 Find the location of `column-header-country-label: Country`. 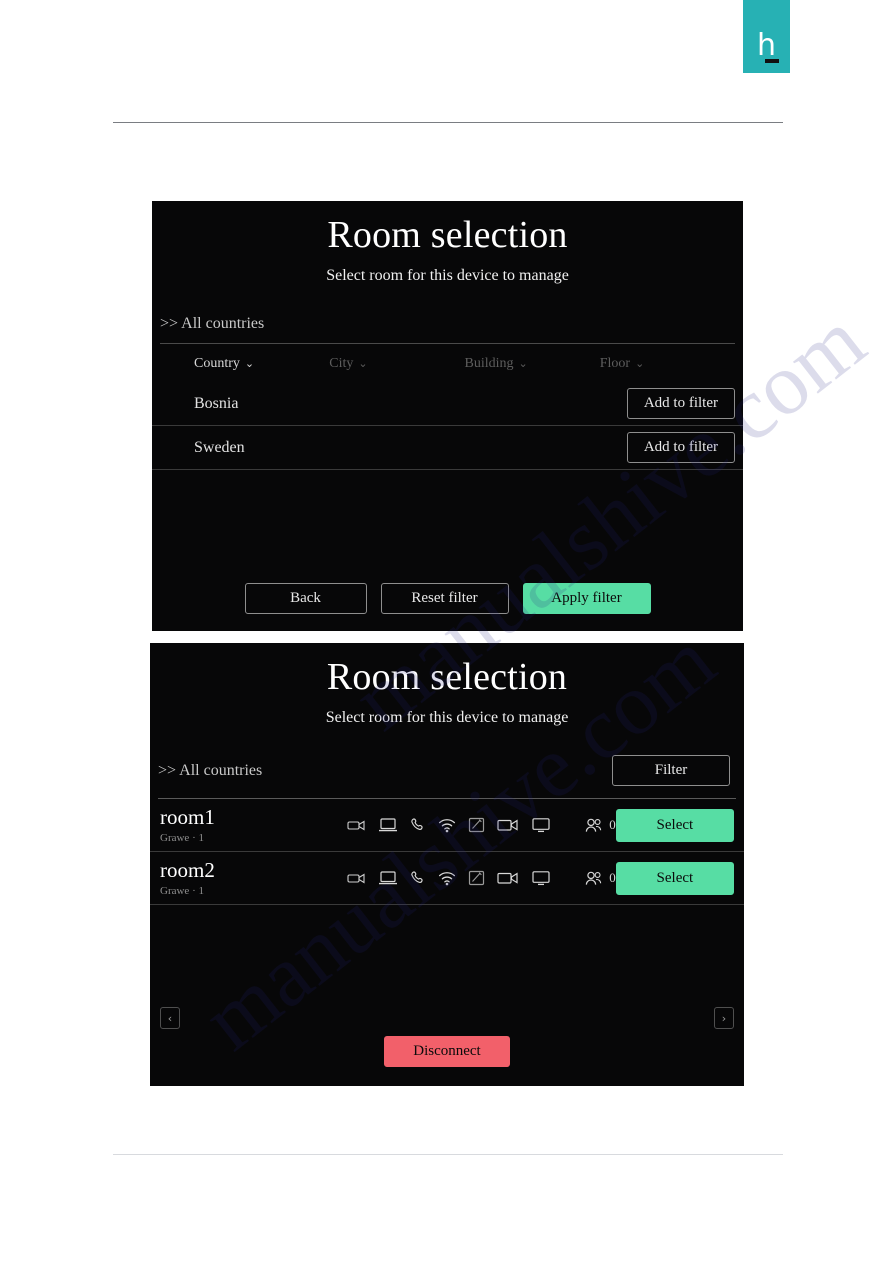

column-header-country-label: Country is located at coordinates (217, 363).